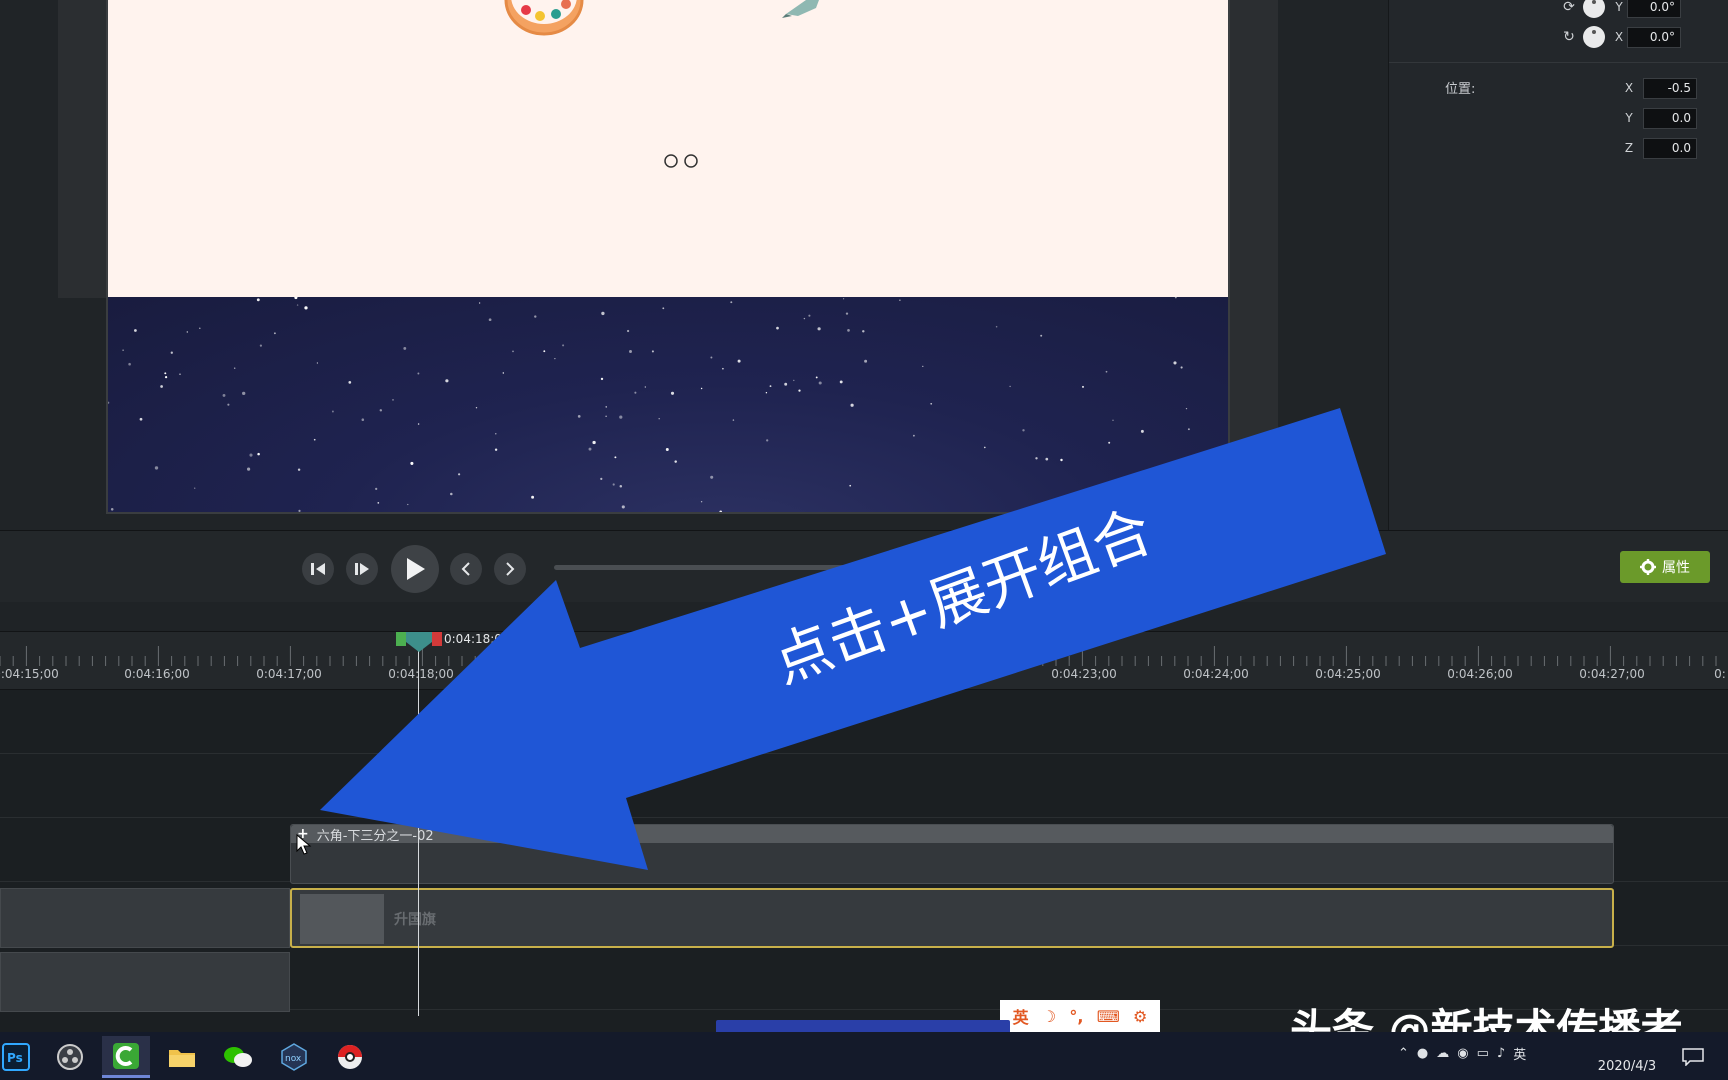  What do you see at coordinates (681, 161) in the screenshot?
I see `pagination-dots` at bounding box center [681, 161].